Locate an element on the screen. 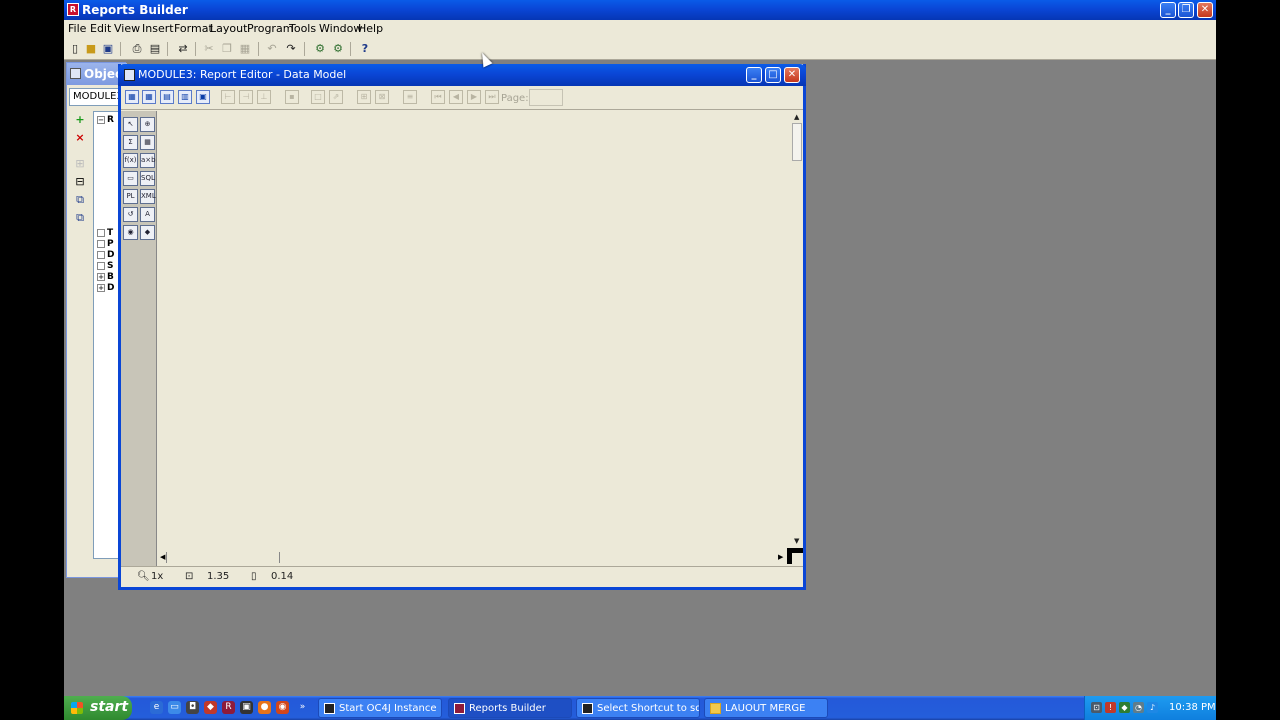 Image resolution: width=1280 pixels, height=720 pixels. chrome-icon: ◉ is located at coordinates (282, 707).